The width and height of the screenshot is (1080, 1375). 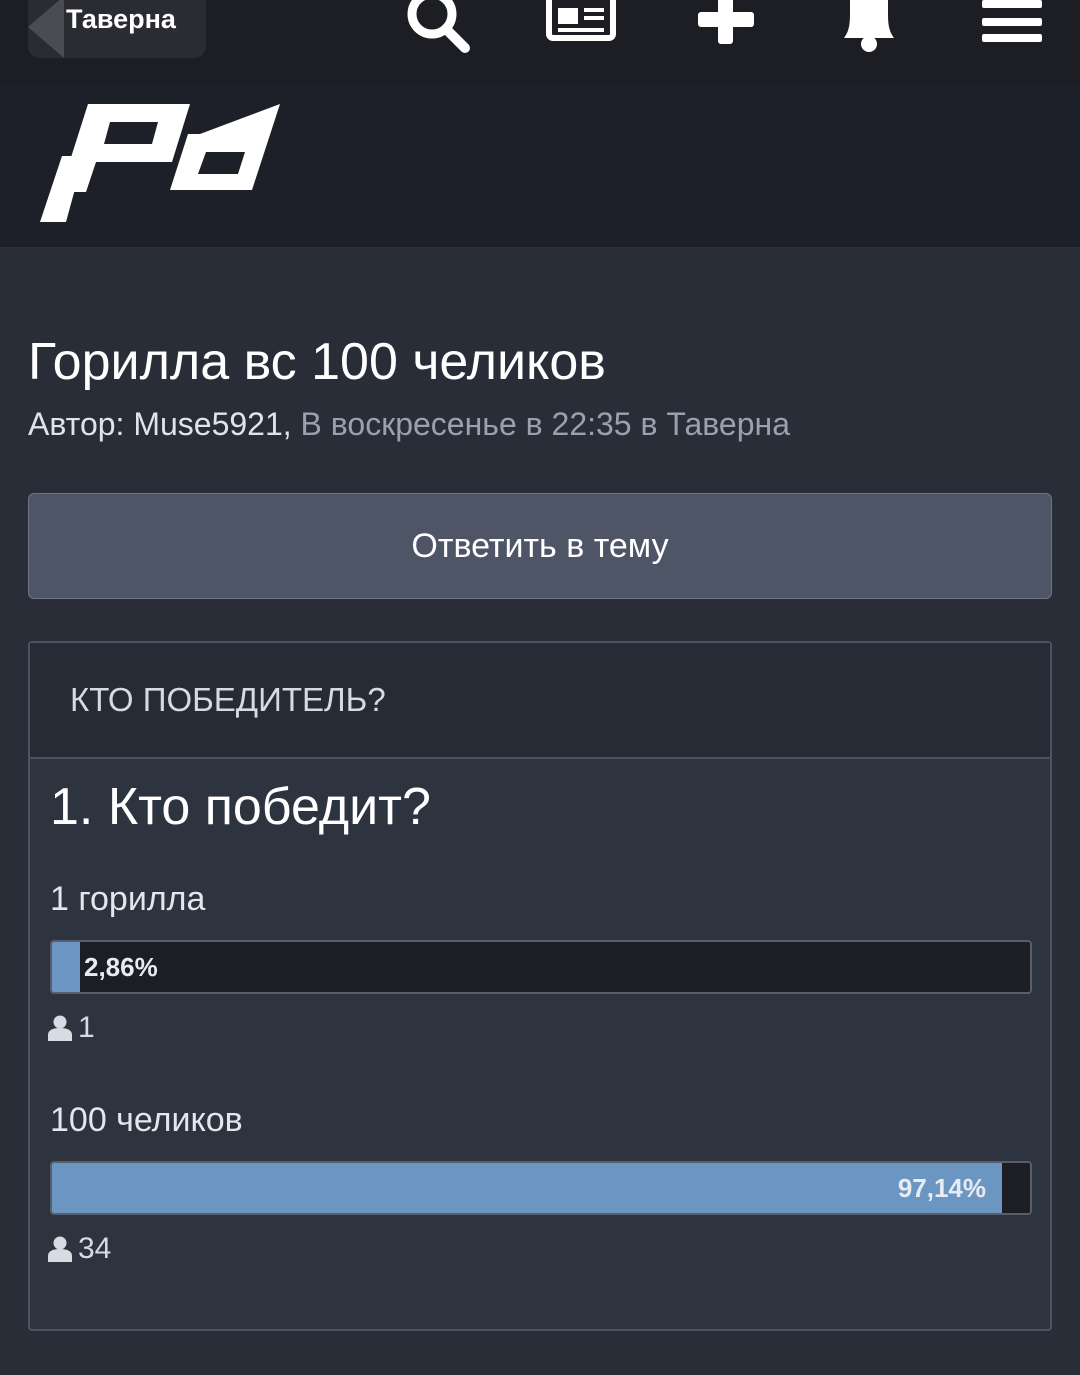 What do you see at coordinates (540, 701) in the screenshot?
I see `poll-header: КТО ПОБЕДИТЕЛЬ?` at bounding box center [540, 701].